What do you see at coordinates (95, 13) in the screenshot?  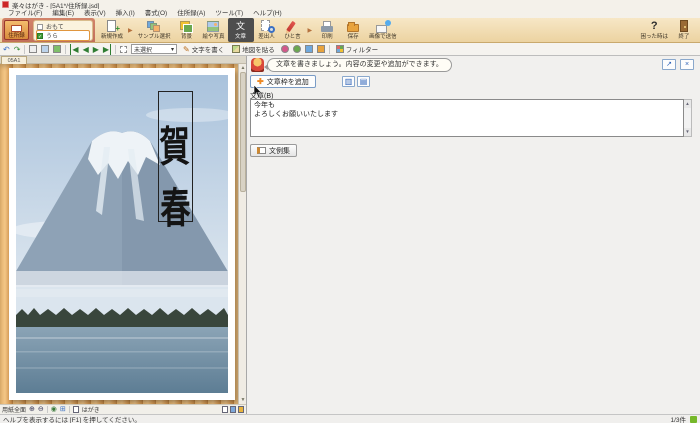 I see `menu-view: 表示(V)` at bounding box center [95, 13].